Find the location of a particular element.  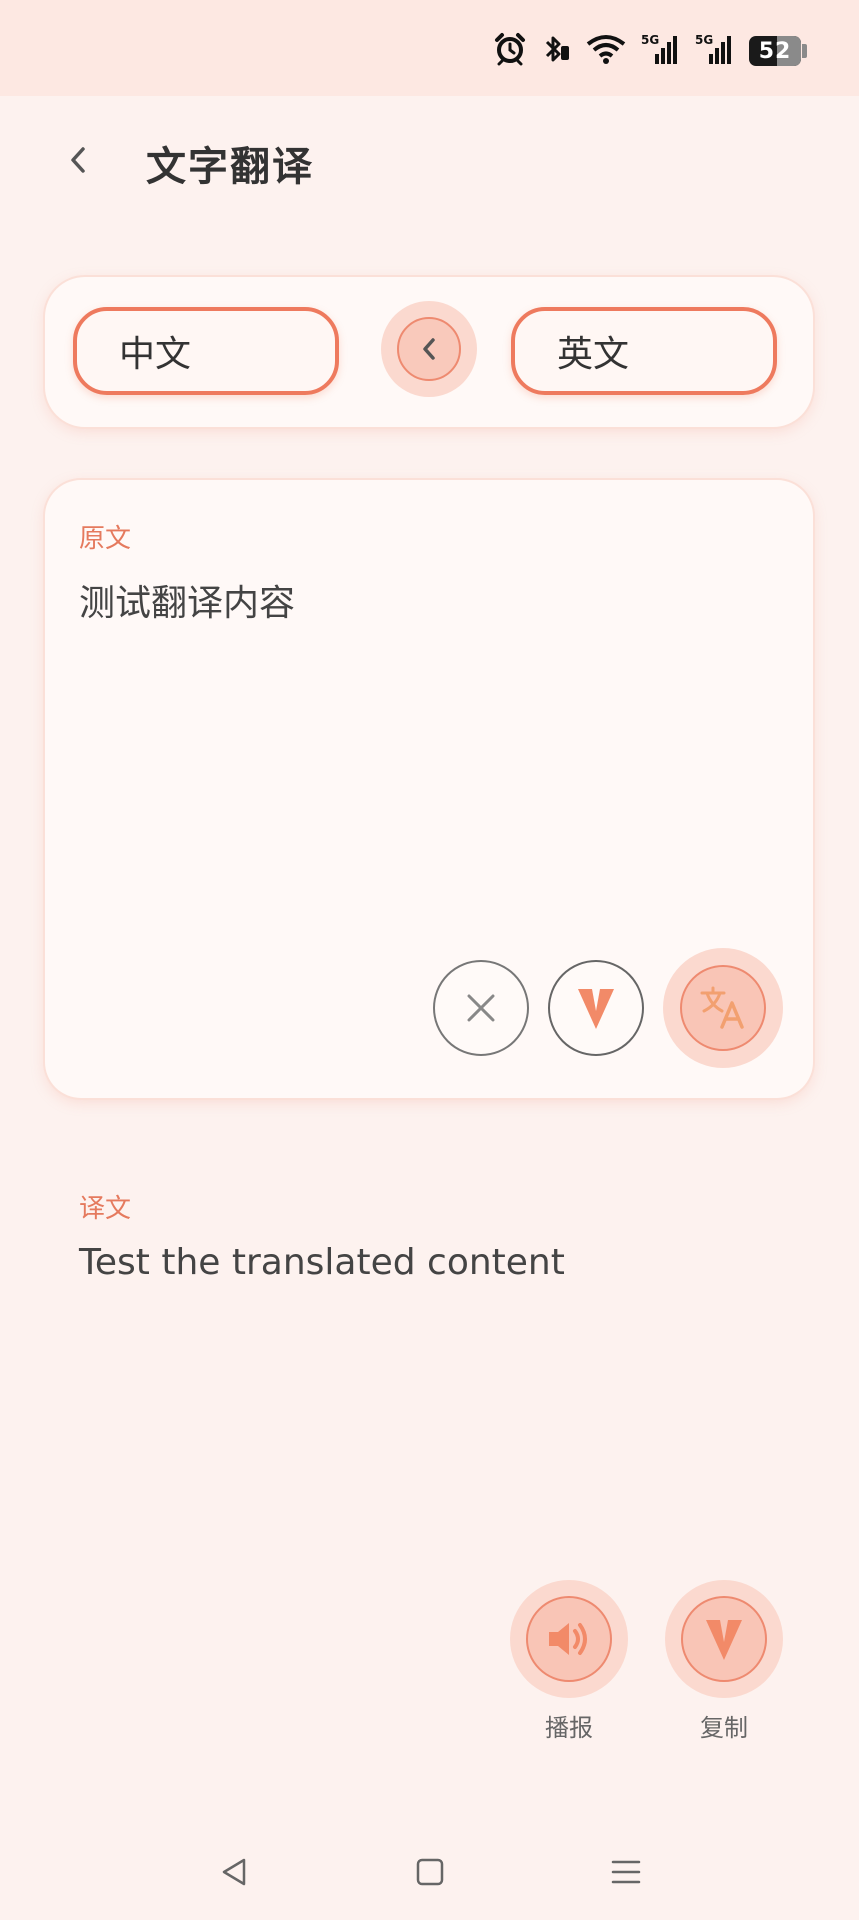

speak-button: 播报 is located at coordinates (569, 1661).